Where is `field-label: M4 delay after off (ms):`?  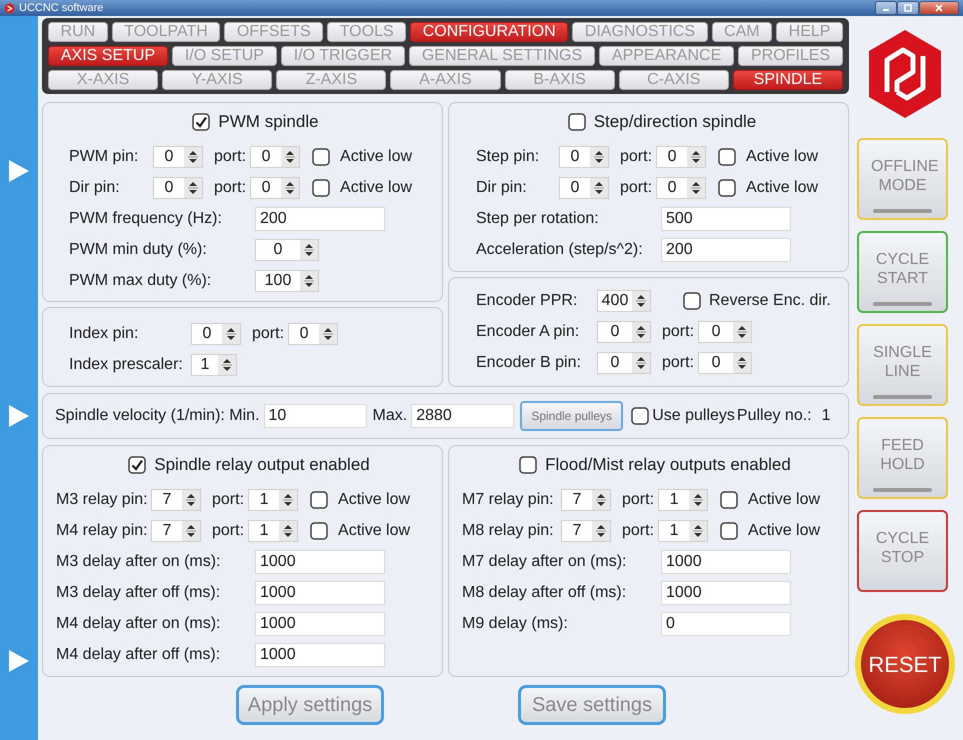
field-label: M4 delay after off (ms): is located at coordinates (139, 654).